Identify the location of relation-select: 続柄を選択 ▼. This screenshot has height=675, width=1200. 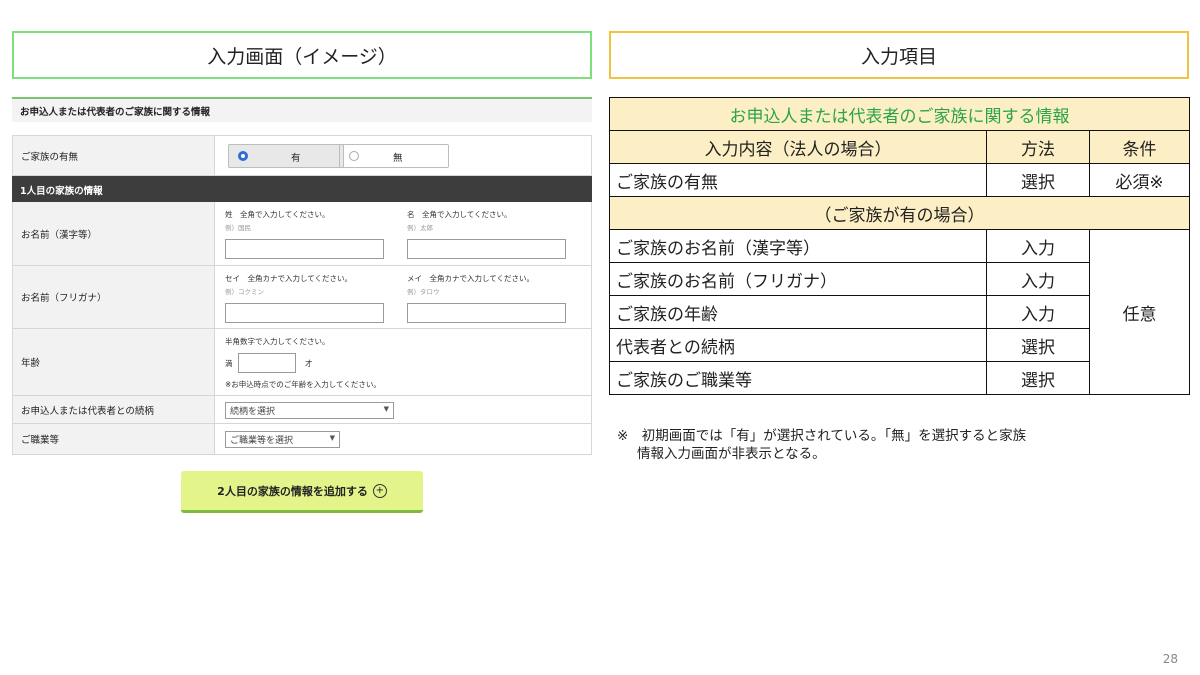
(309, 410).